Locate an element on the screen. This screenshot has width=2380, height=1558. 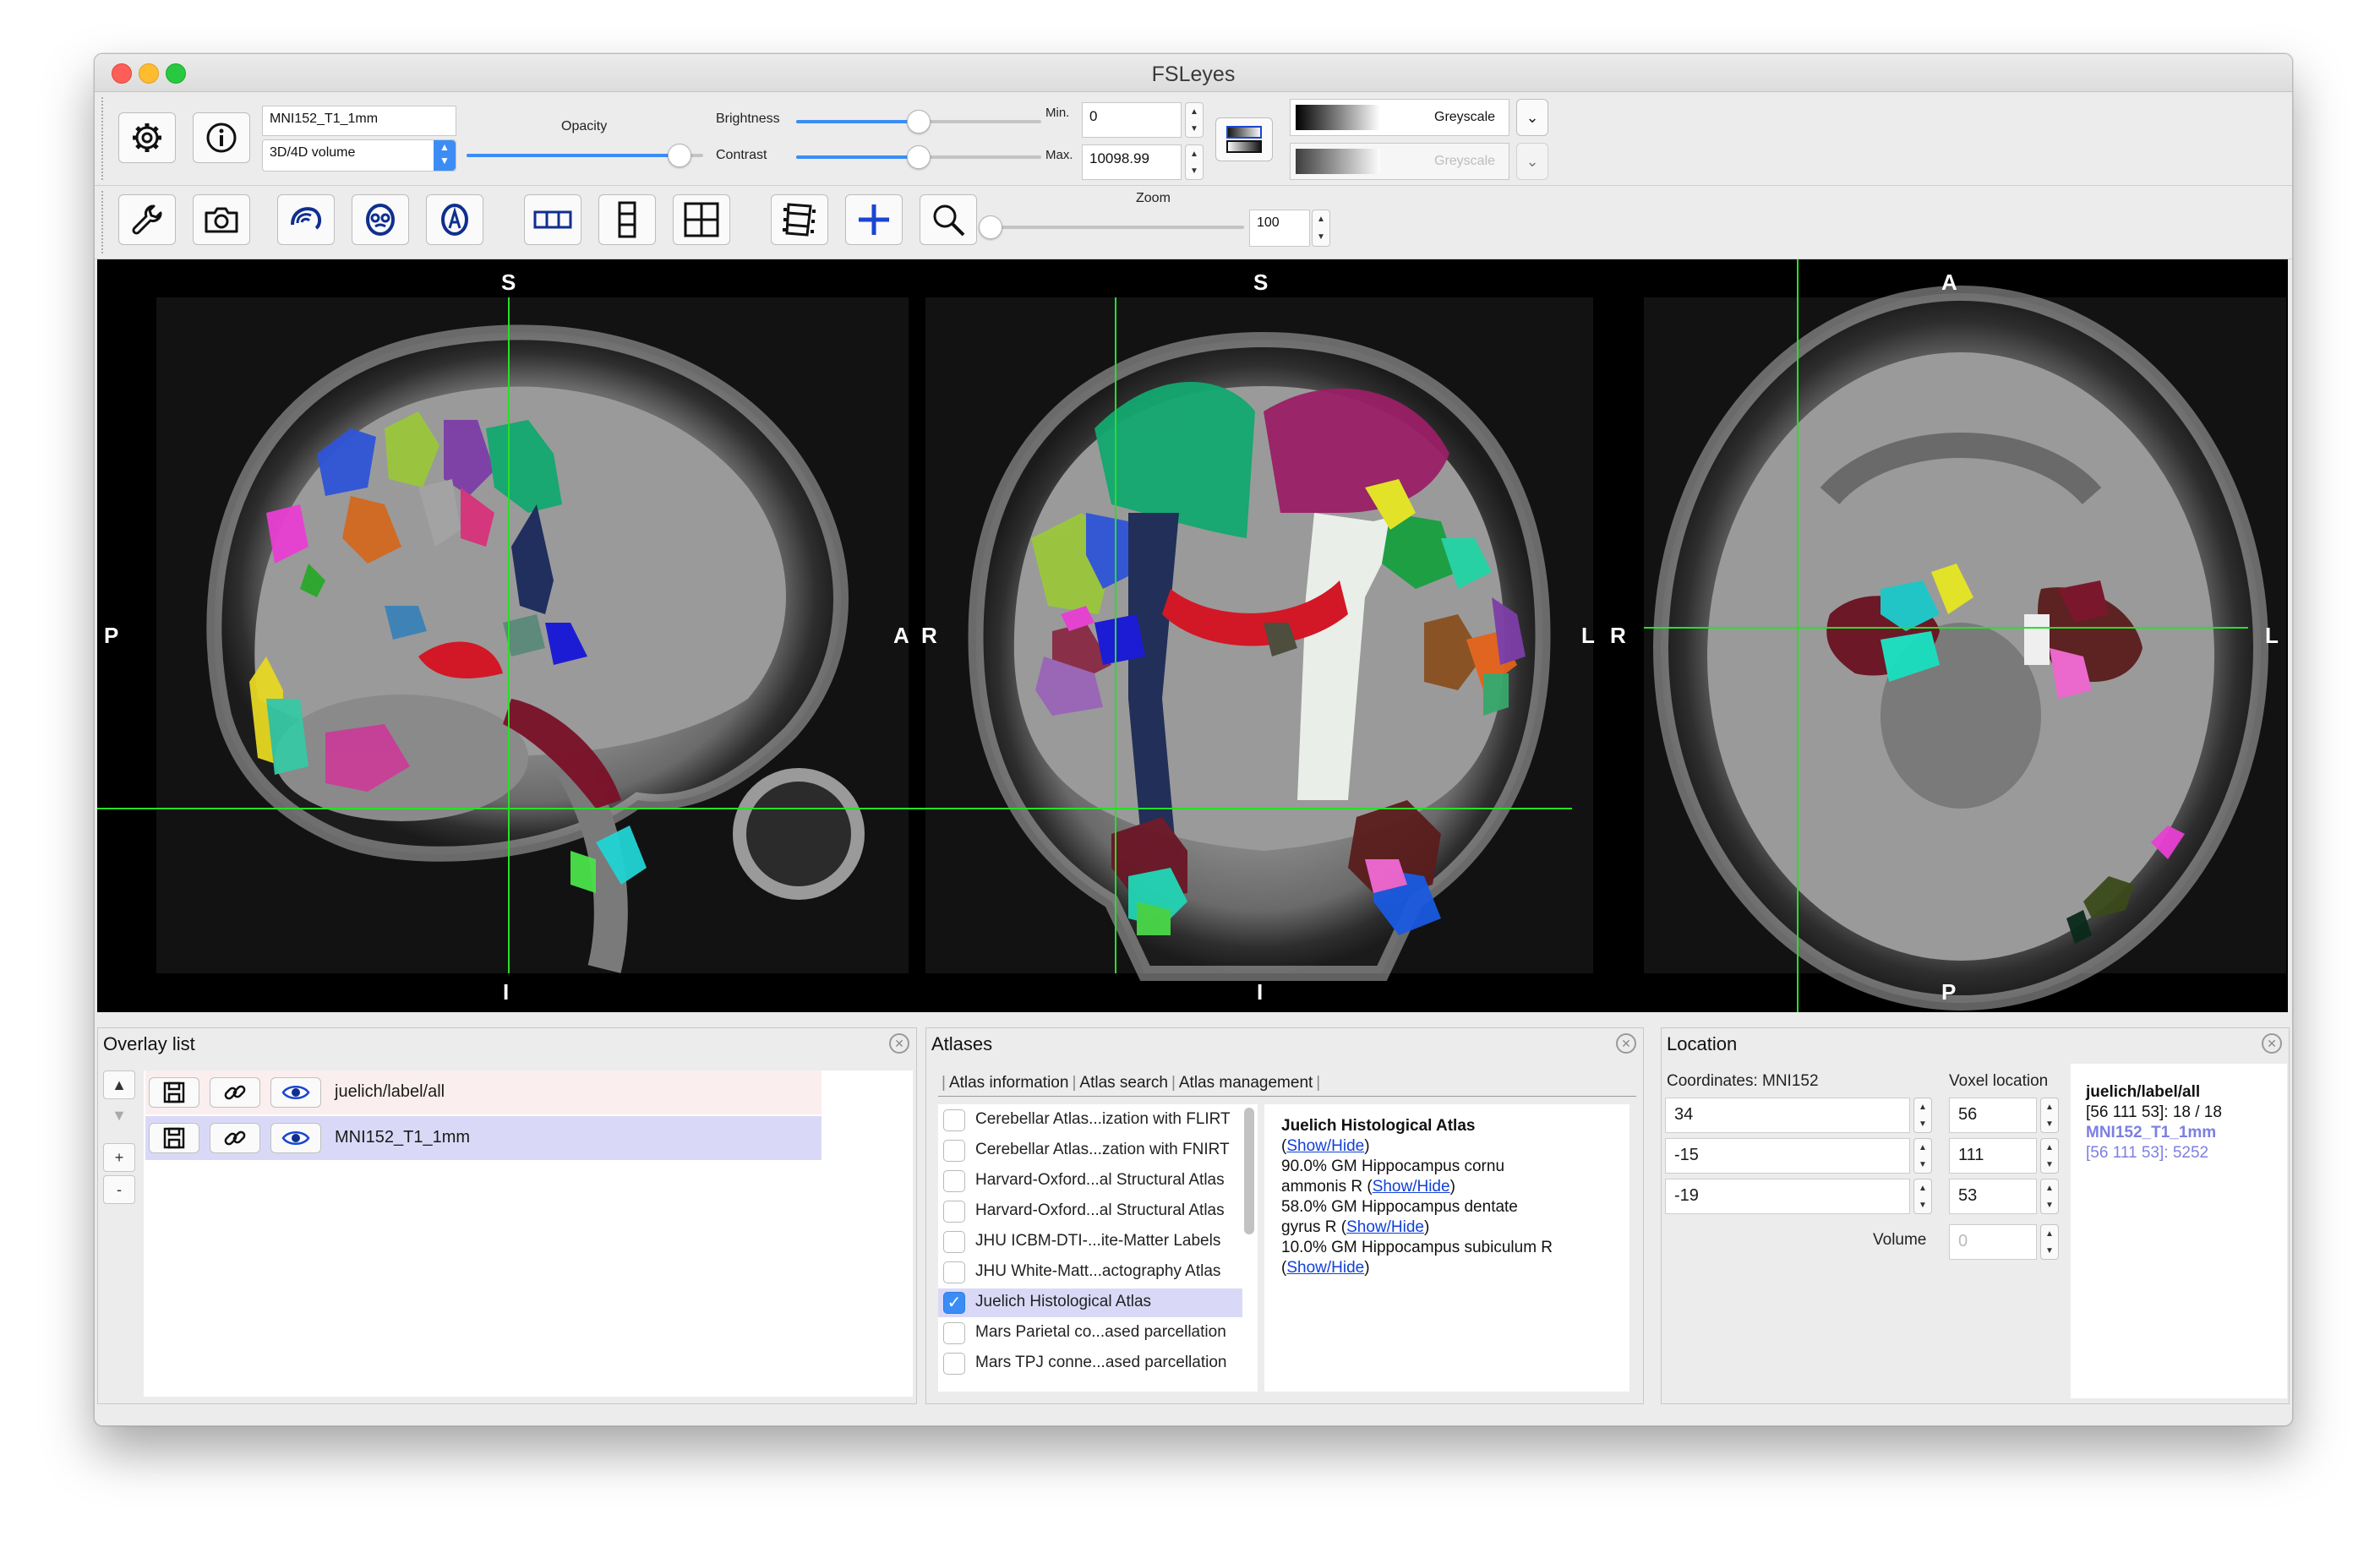
zoom-slider is located at coordinates (1111, 227).